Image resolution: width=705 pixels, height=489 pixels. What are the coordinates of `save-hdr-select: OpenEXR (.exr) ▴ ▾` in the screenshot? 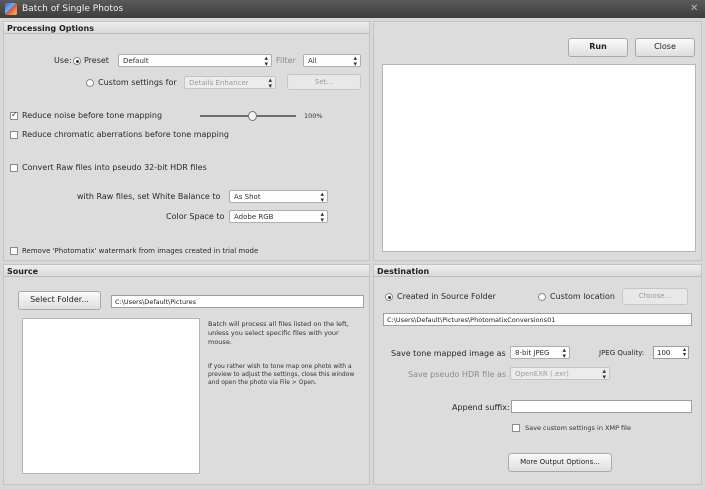 It's located at (560, 373).